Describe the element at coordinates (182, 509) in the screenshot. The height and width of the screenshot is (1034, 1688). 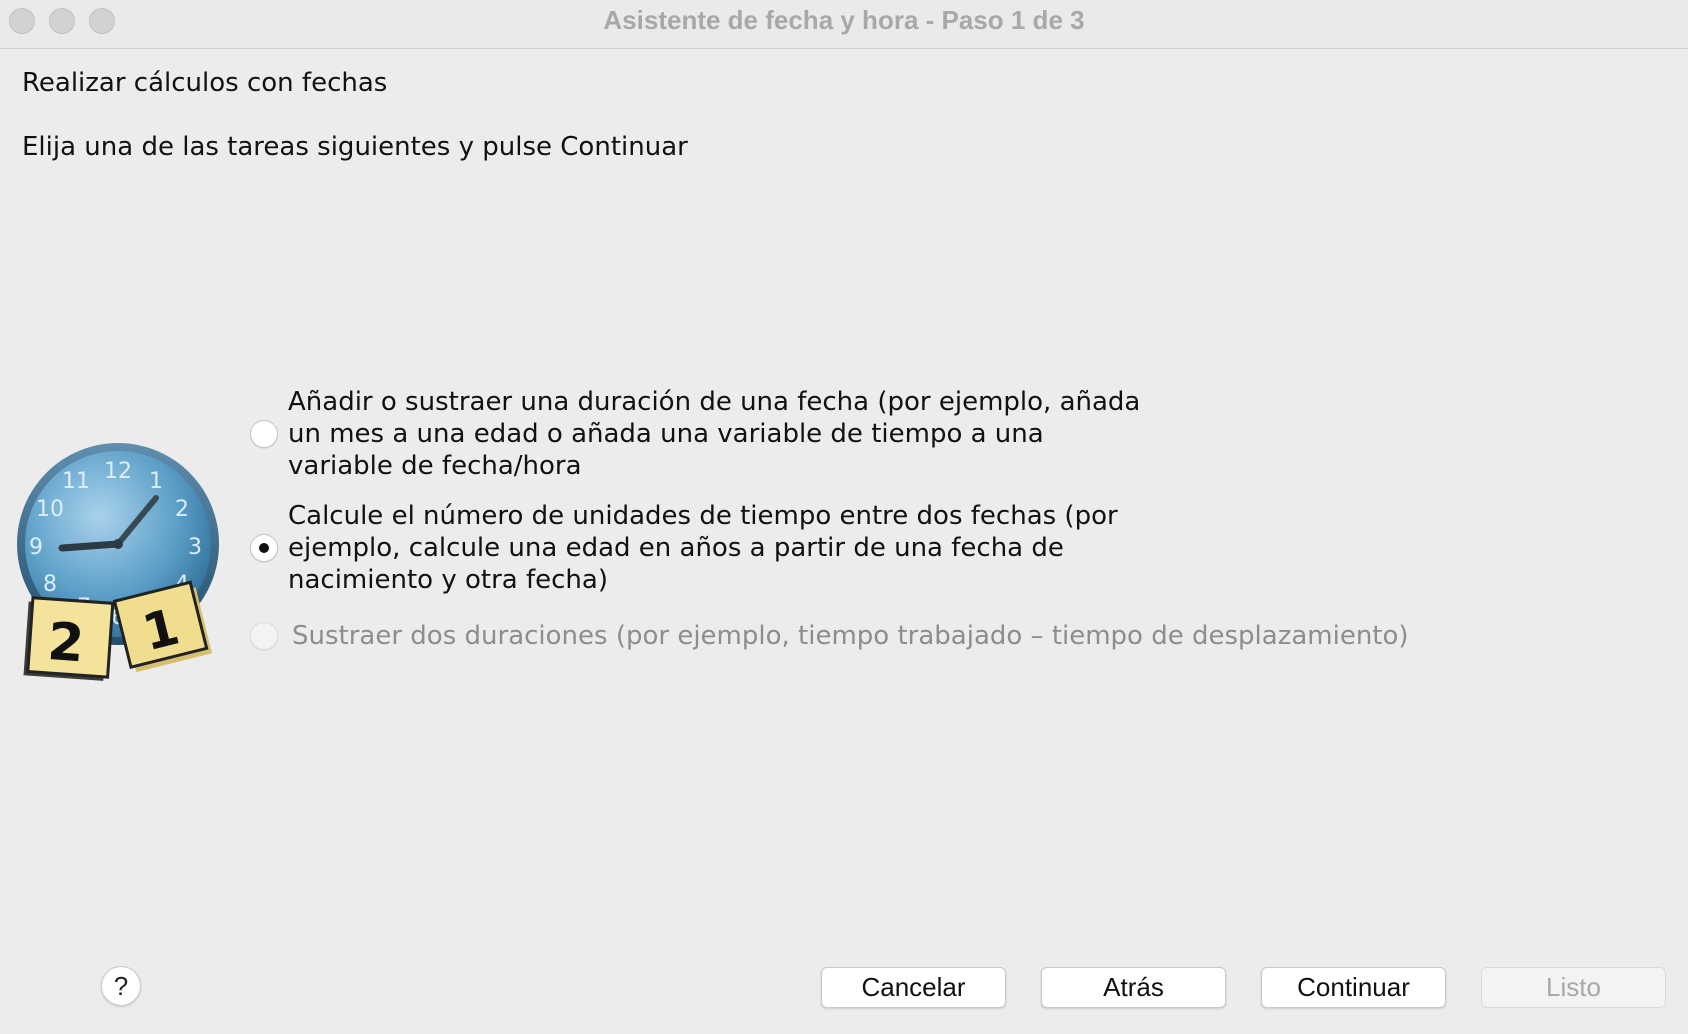
I see `clock-numeral: 2` at that location.